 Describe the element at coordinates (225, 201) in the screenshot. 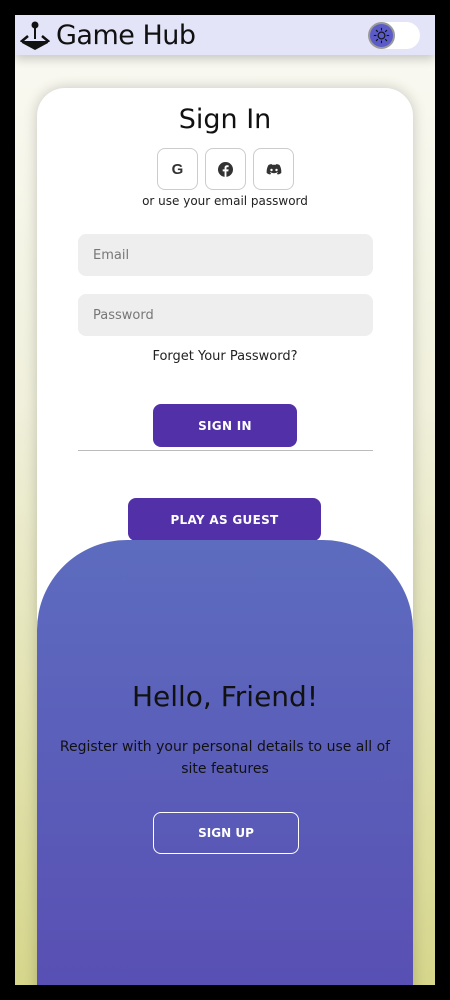

I see `divider-text: or use your email password` at that location.